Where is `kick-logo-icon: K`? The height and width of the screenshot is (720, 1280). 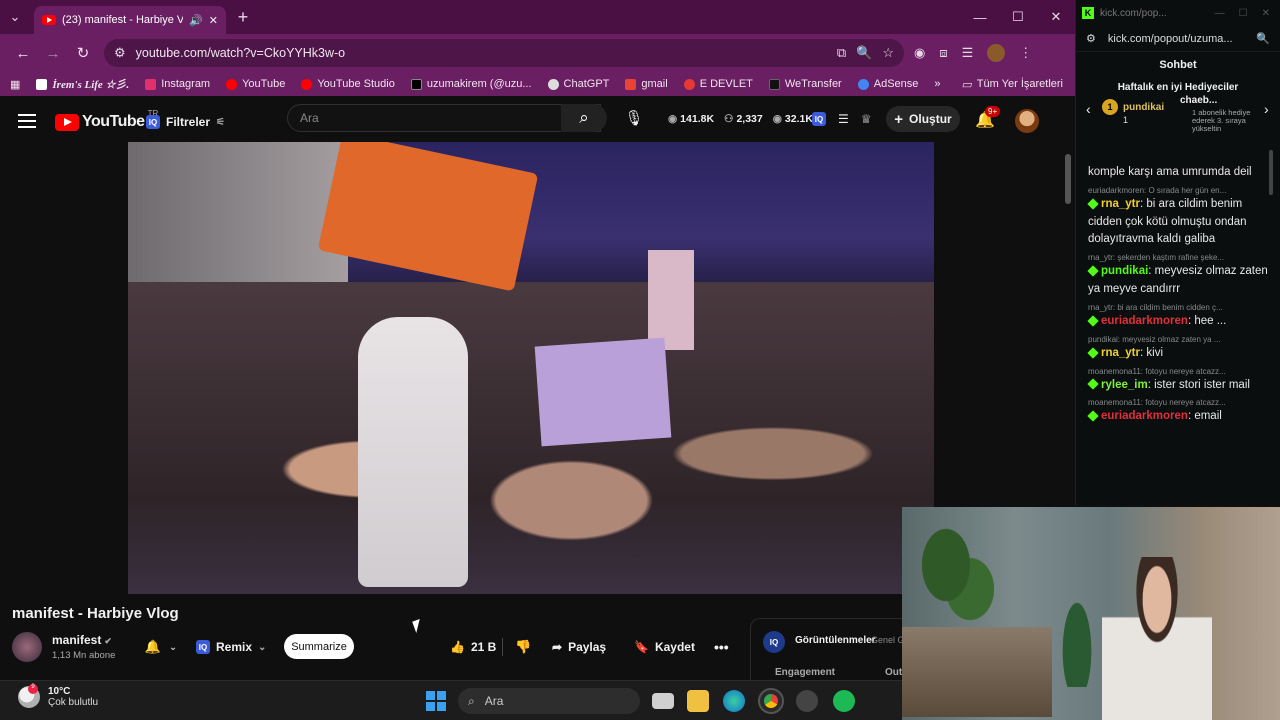 kick-logo-icon: K is located at coordinates (1088, 13).